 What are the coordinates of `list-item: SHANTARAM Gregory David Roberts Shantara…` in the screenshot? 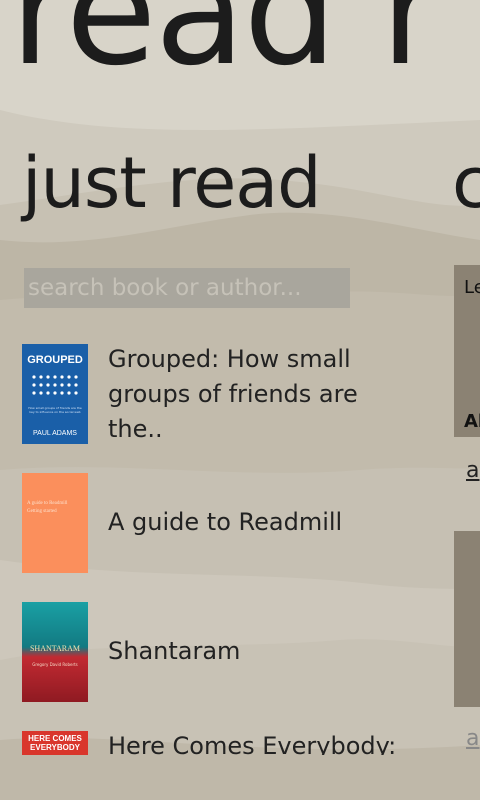 It's located at (222, 652).